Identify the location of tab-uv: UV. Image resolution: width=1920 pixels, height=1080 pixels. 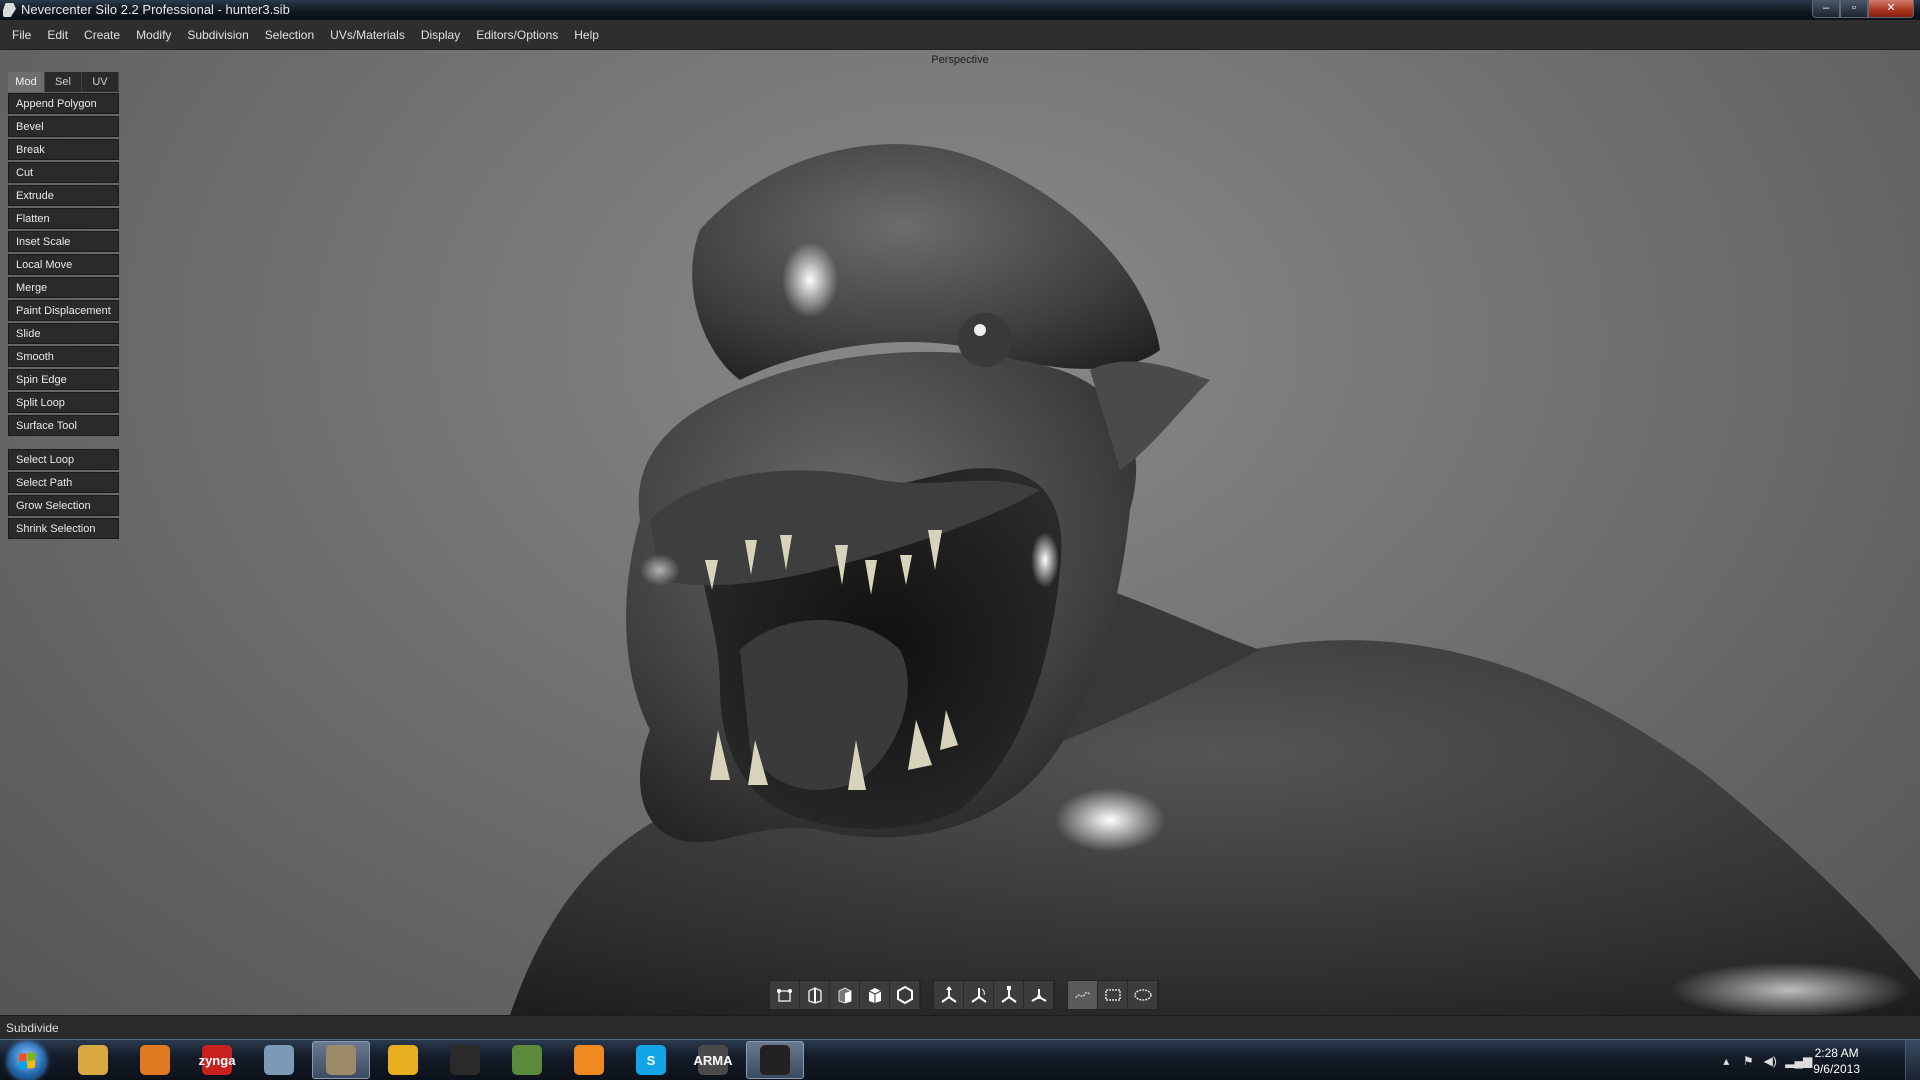
(100, 82).